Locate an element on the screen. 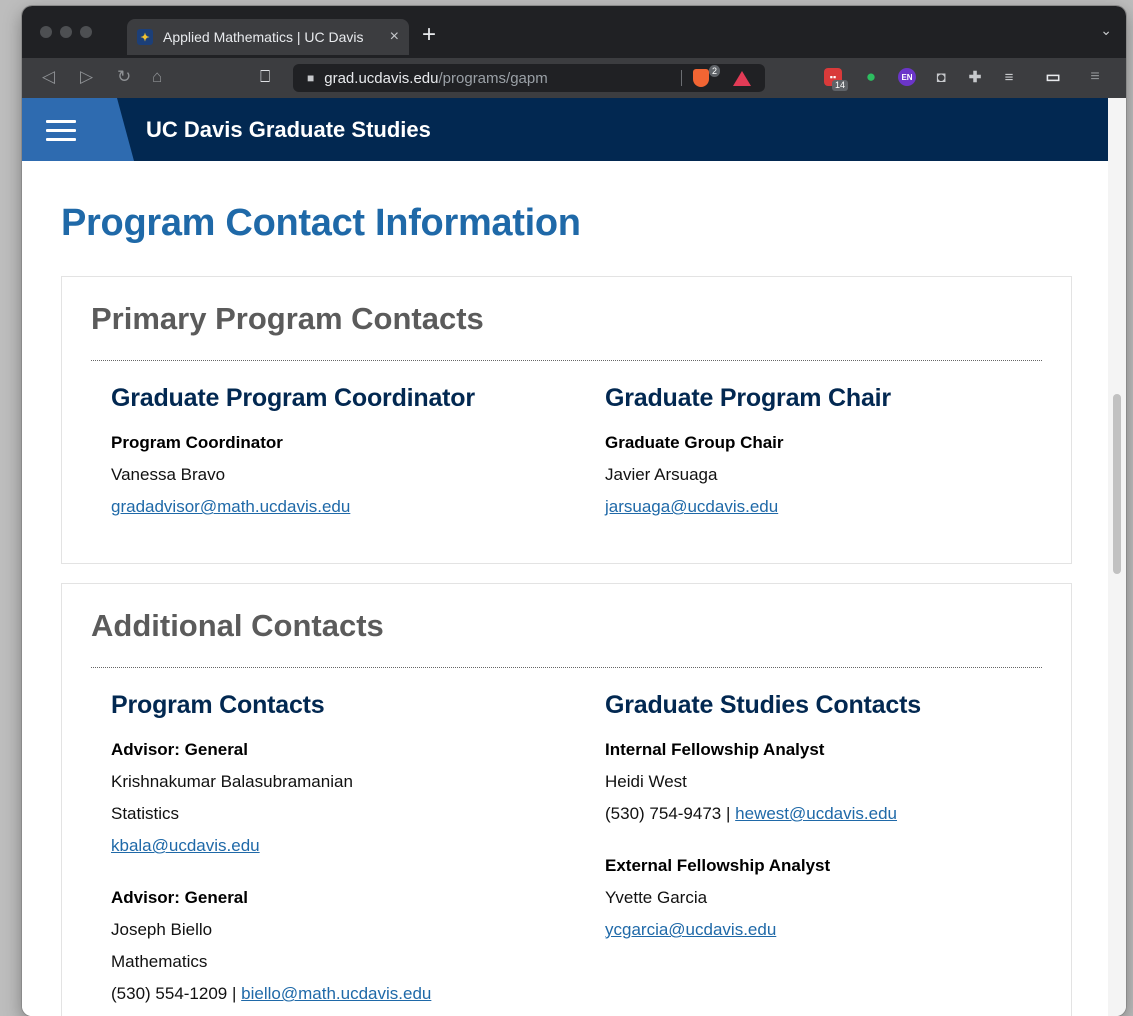  brave-shield-count: 2 is located at coordinates (715, 71).